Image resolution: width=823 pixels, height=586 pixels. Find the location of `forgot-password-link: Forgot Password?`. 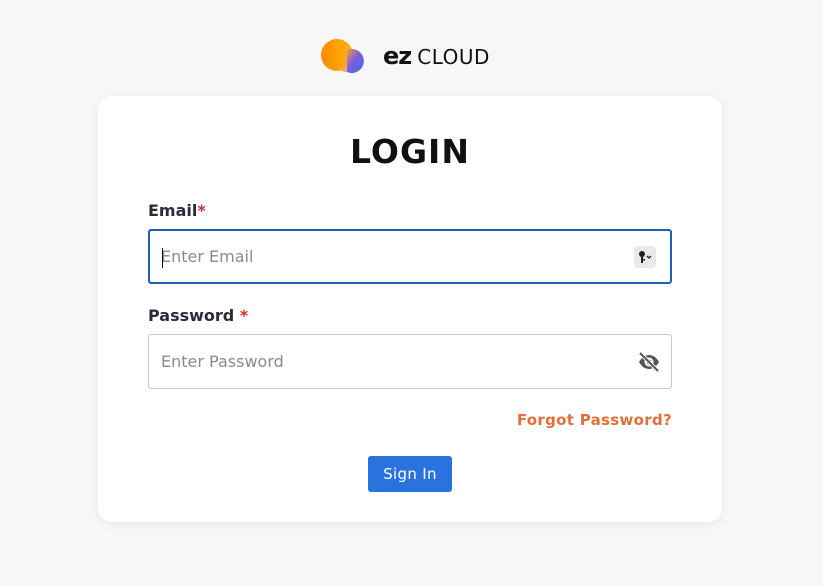

forgot-password-link: Forgot Password? is located at coordinates (594, 420).